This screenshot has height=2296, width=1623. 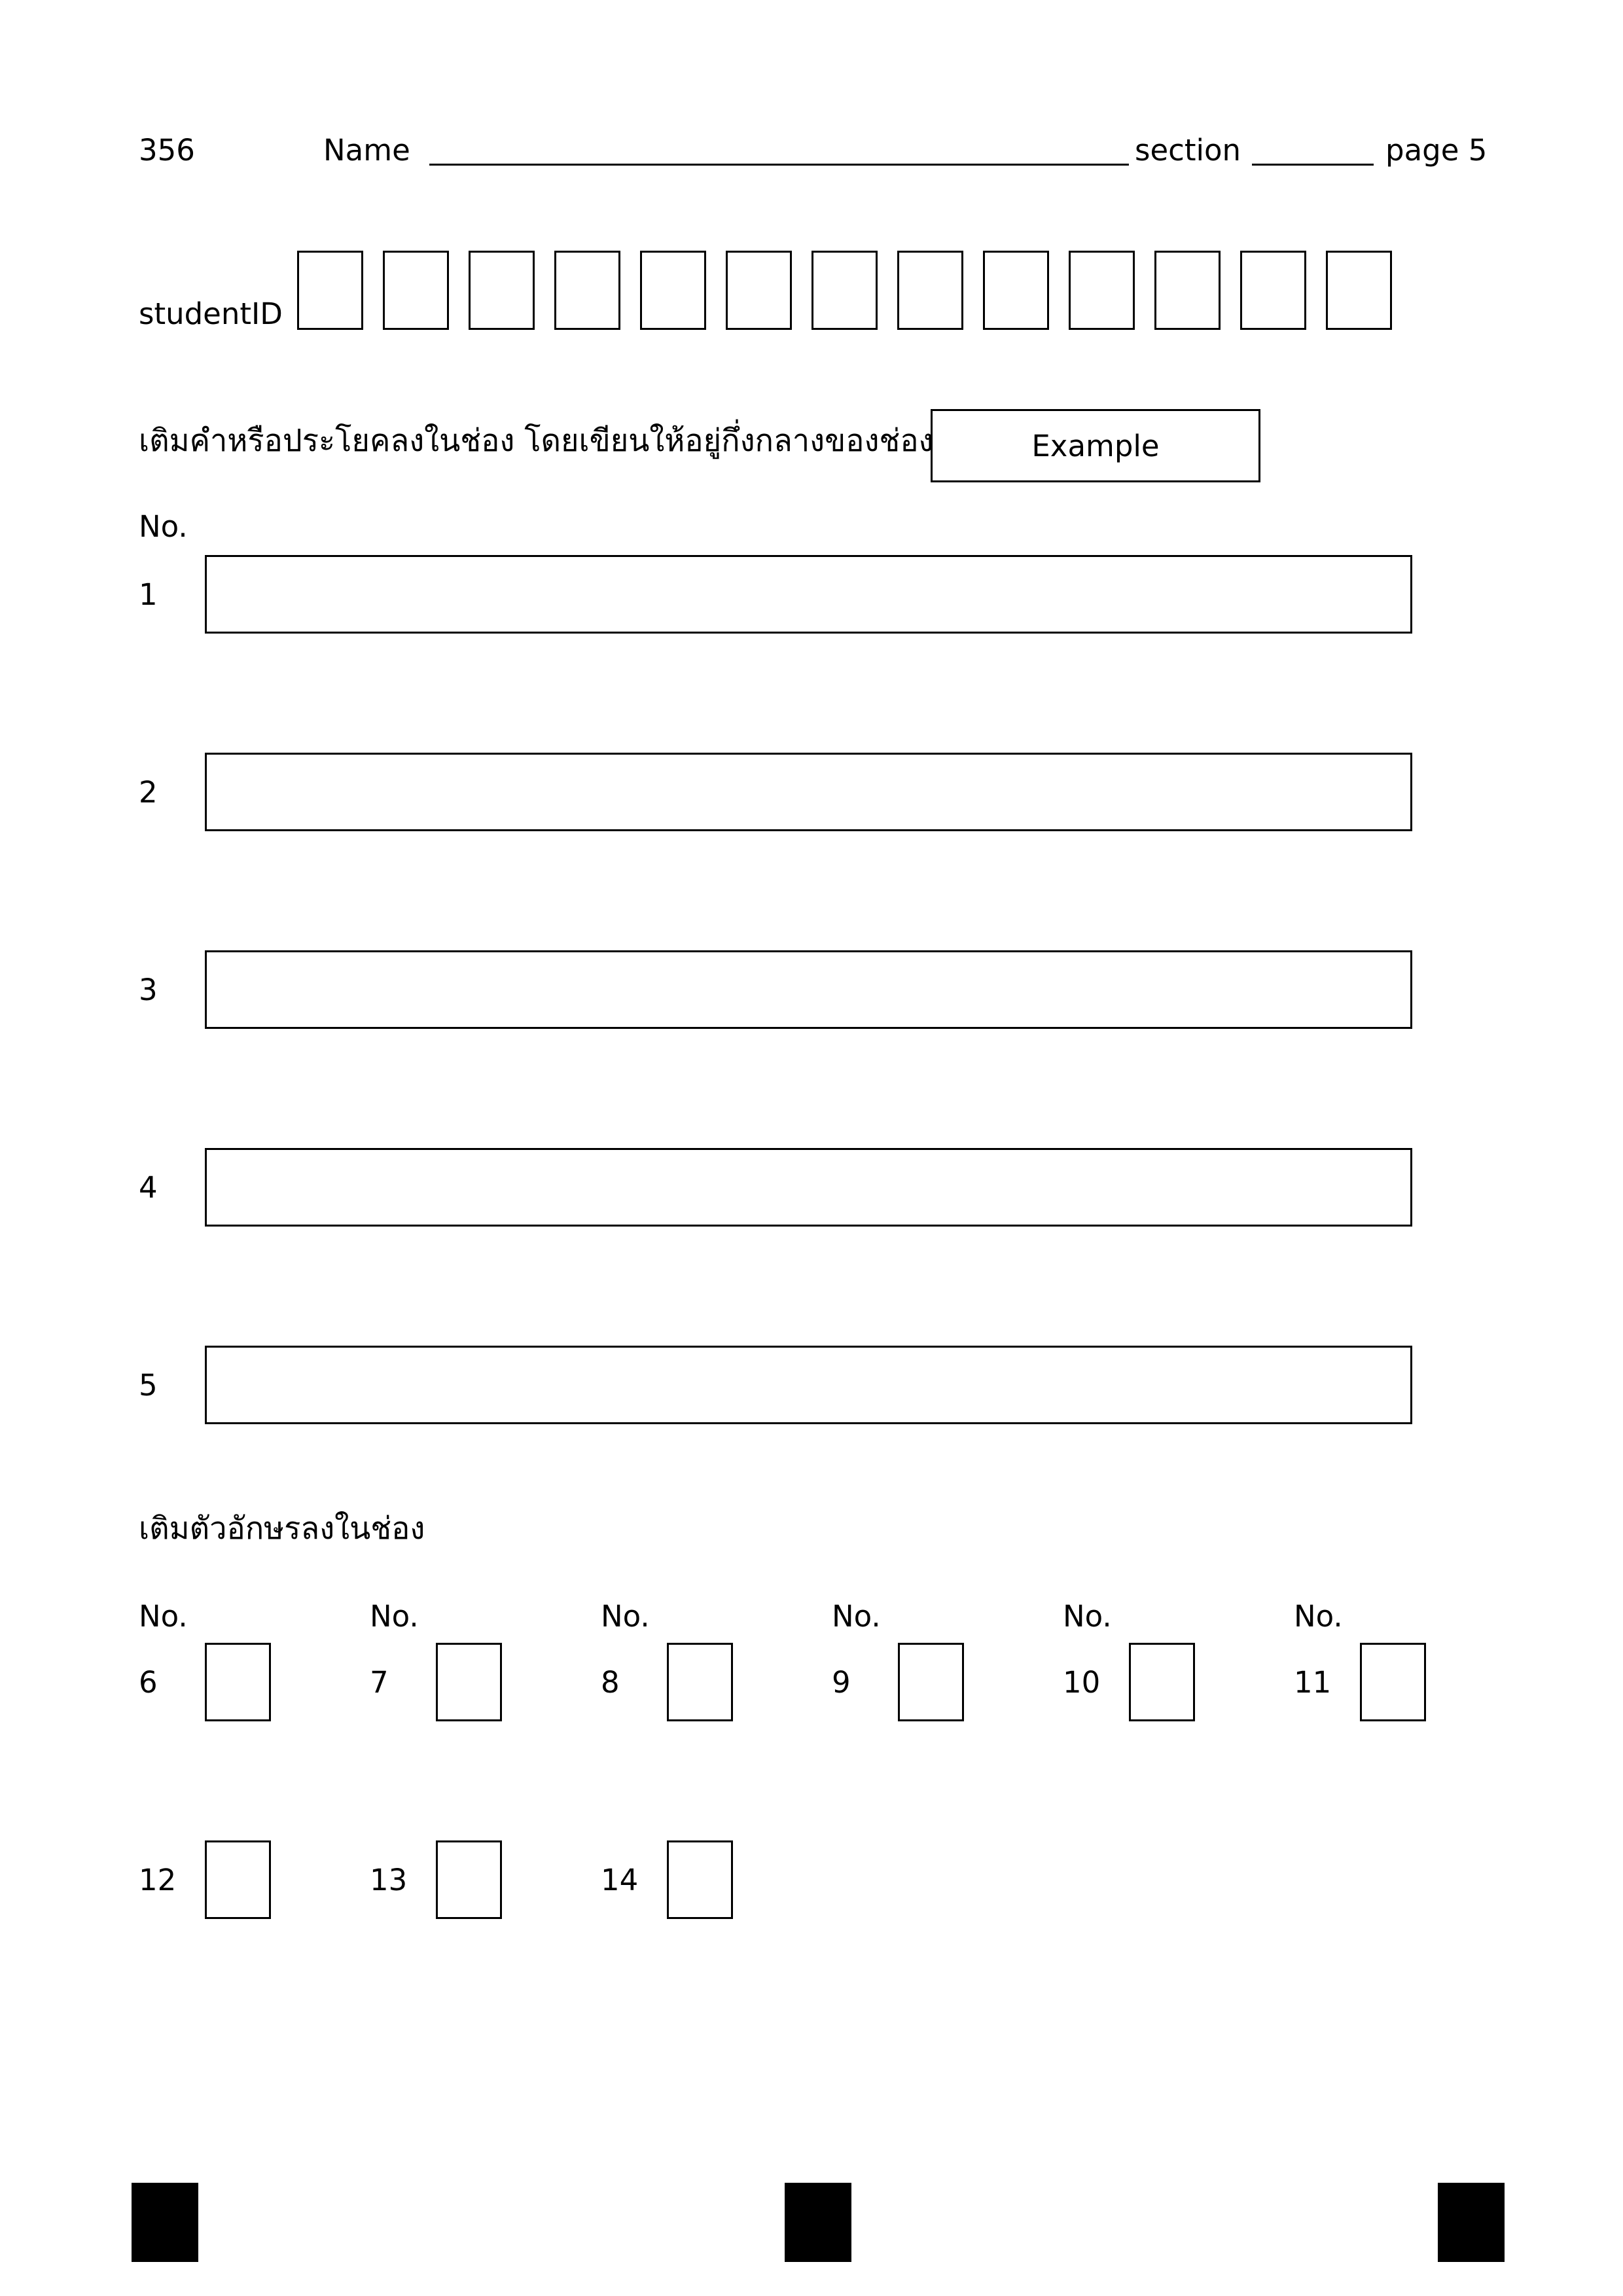 I want to click on example-text: Example, so click(x=1095, y=445).